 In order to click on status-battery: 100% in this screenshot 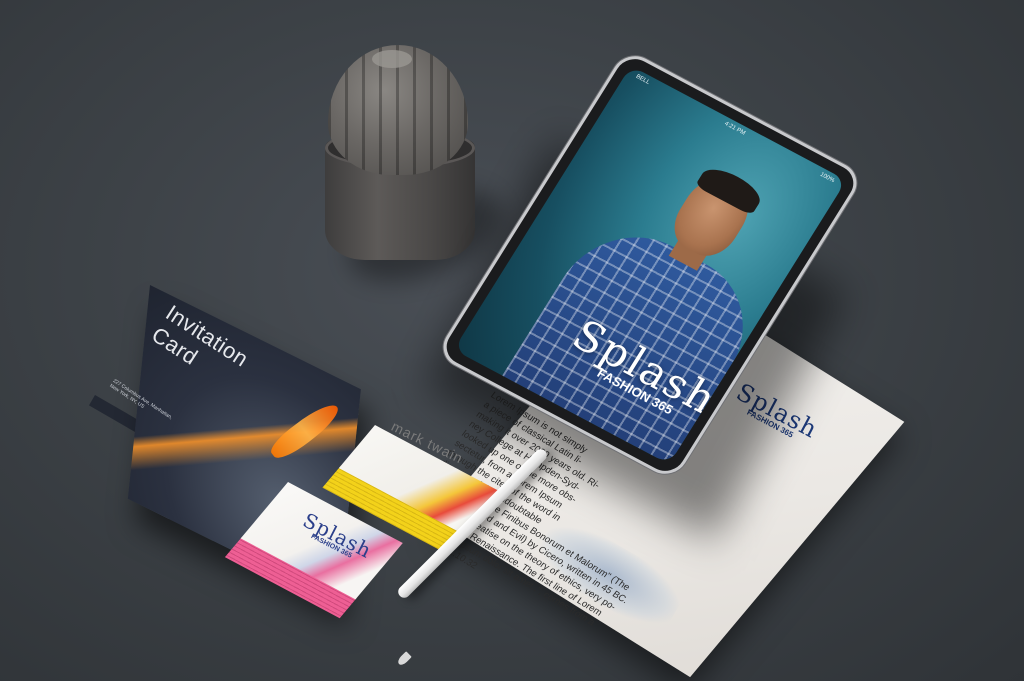, I will do `click(827, 178)`.